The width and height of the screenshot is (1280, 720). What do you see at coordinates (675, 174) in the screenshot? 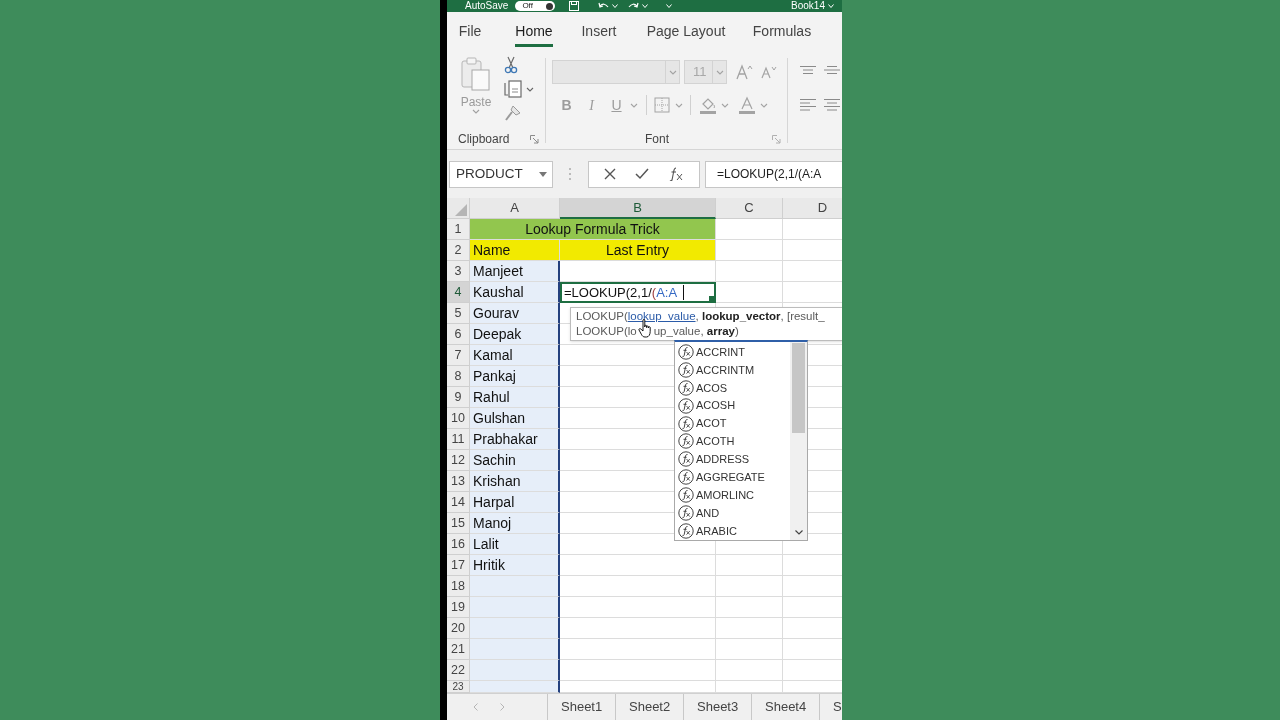
I see `insert-function-icon` at bounding box center [675, 174].